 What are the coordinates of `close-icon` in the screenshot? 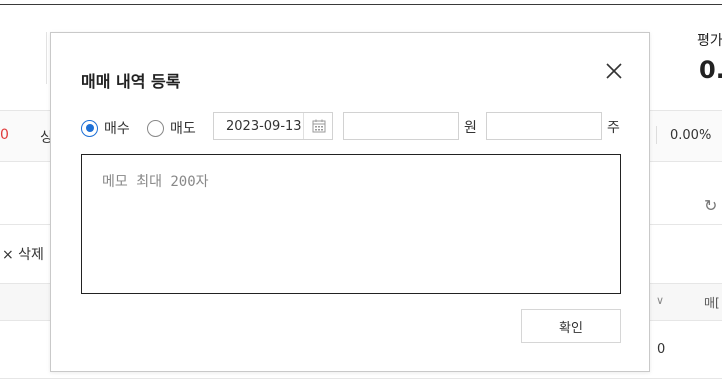 It's located at (614, 71).